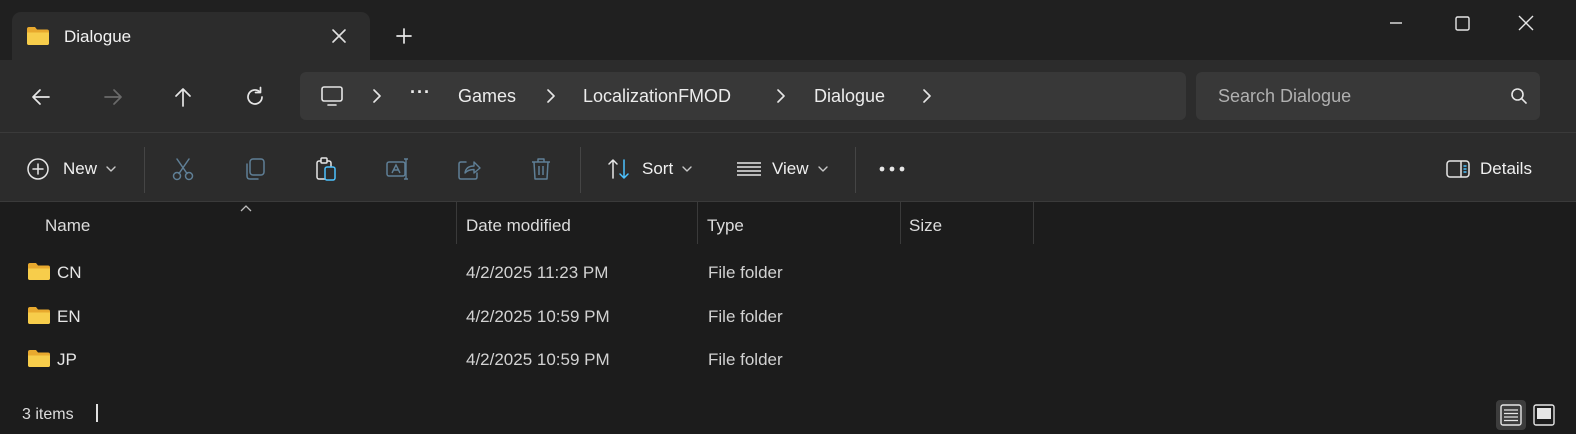 The width and height of the screenshot is (1576, 434). Describe the element at coordinates (1396, 23) in the screenshot. I see `minimize-icon` at that location.